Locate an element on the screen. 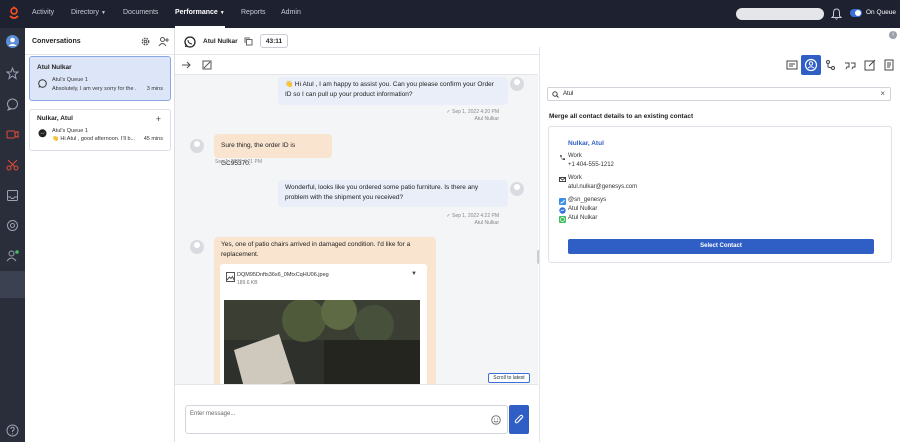  wrapup-icon is located at coordinates (207, 65).